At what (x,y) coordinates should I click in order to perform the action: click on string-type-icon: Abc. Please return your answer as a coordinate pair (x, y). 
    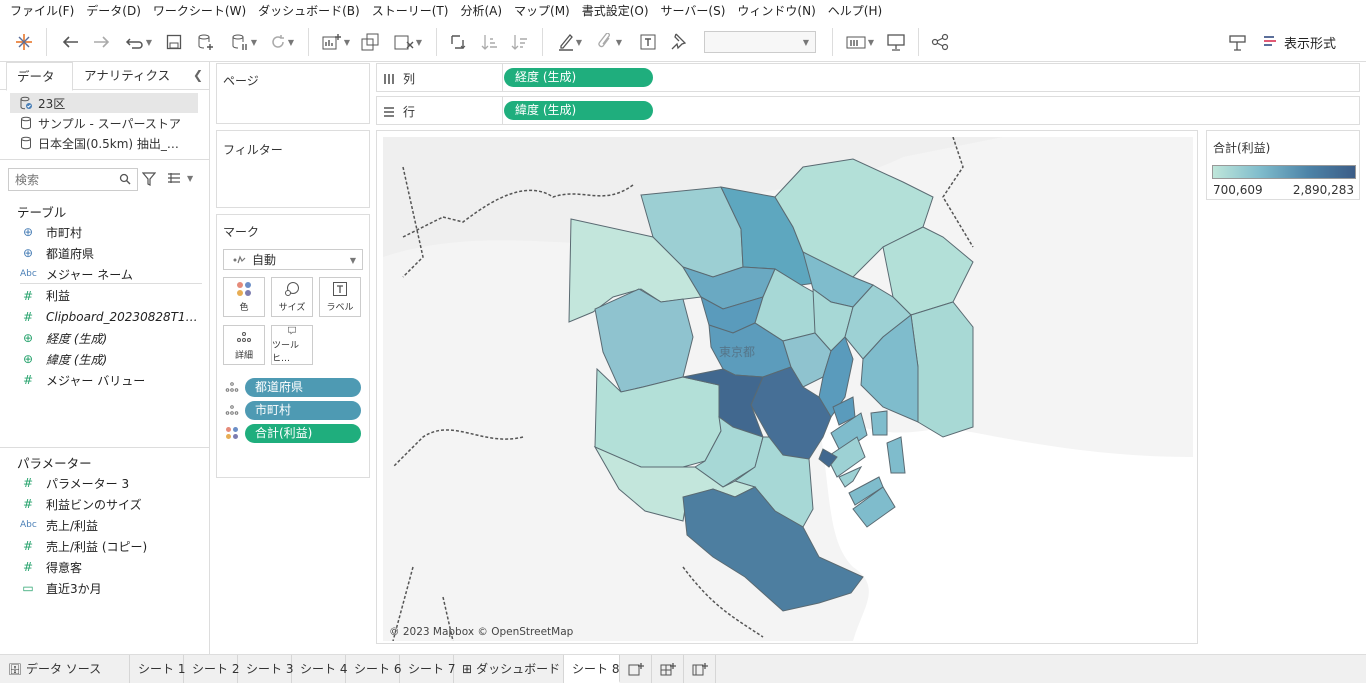
    Looking at the image, I should click on (28, 274).